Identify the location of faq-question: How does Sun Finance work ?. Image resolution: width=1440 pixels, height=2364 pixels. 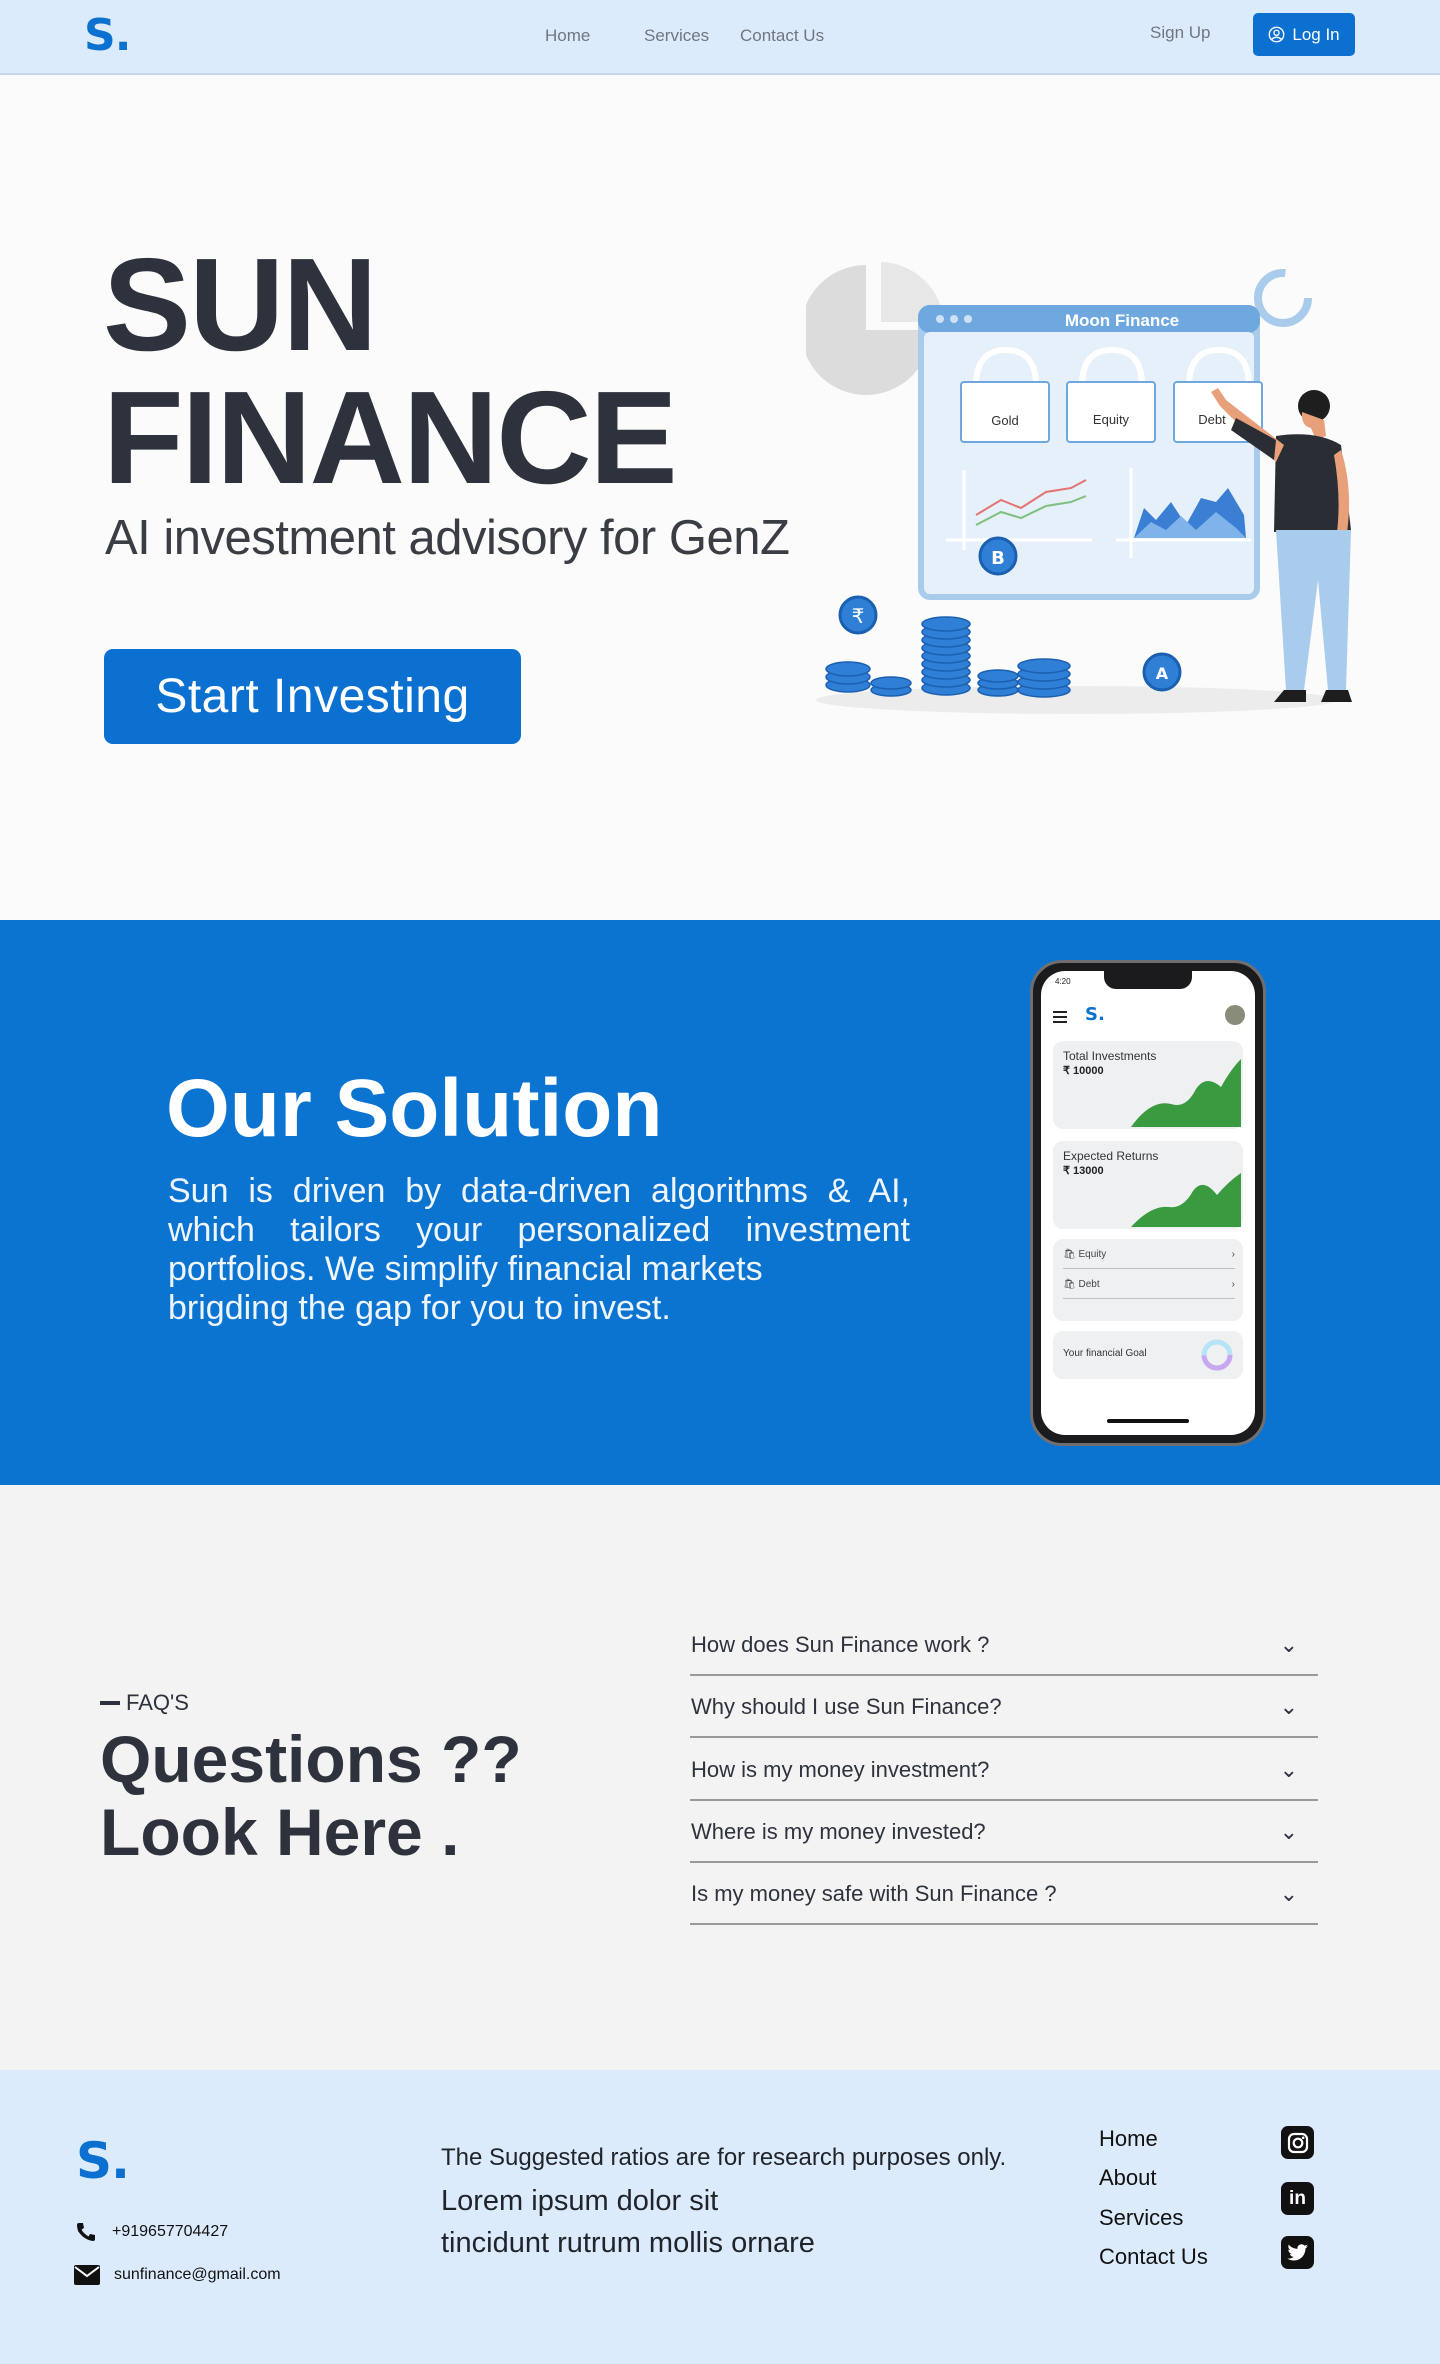
(840, 1644).